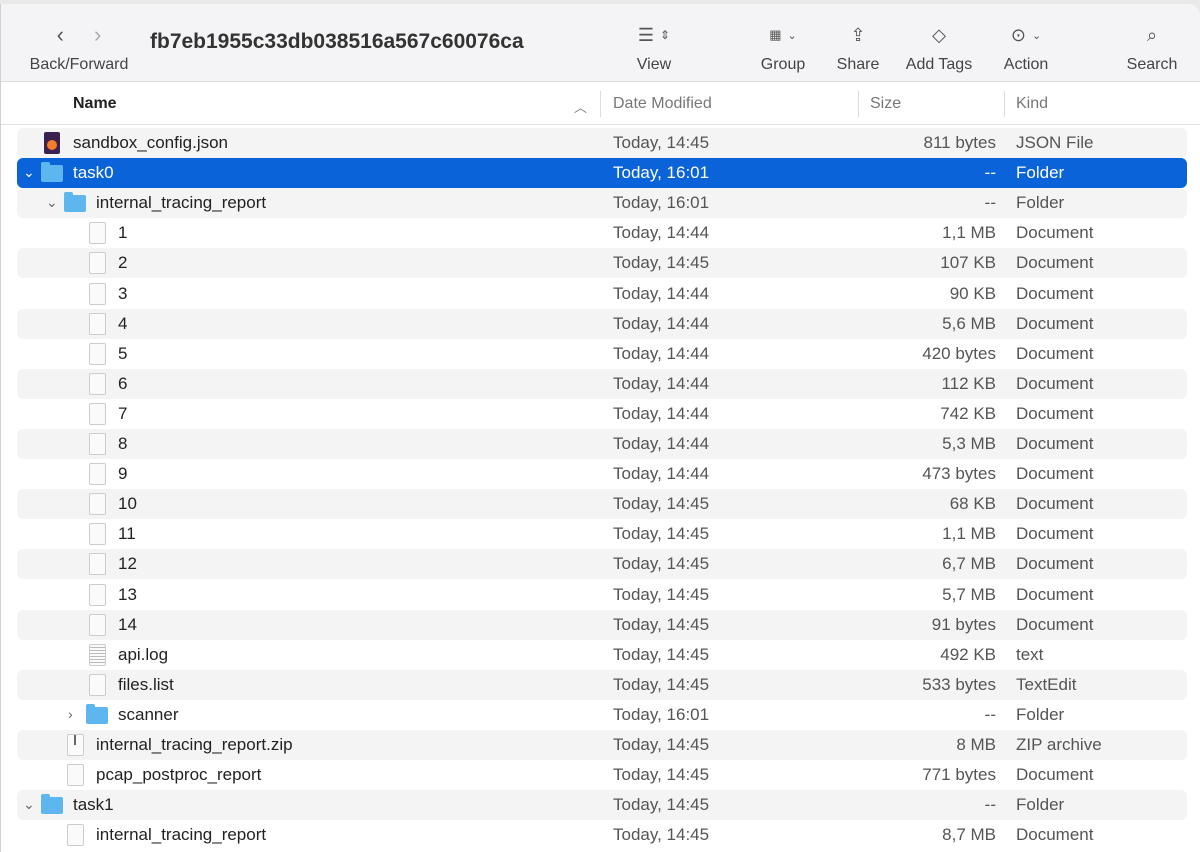 This screenshot has width=1200, height=852. I want to click on file-row: 7 Today, 14:44 742 KB Document, so click(602, 414).